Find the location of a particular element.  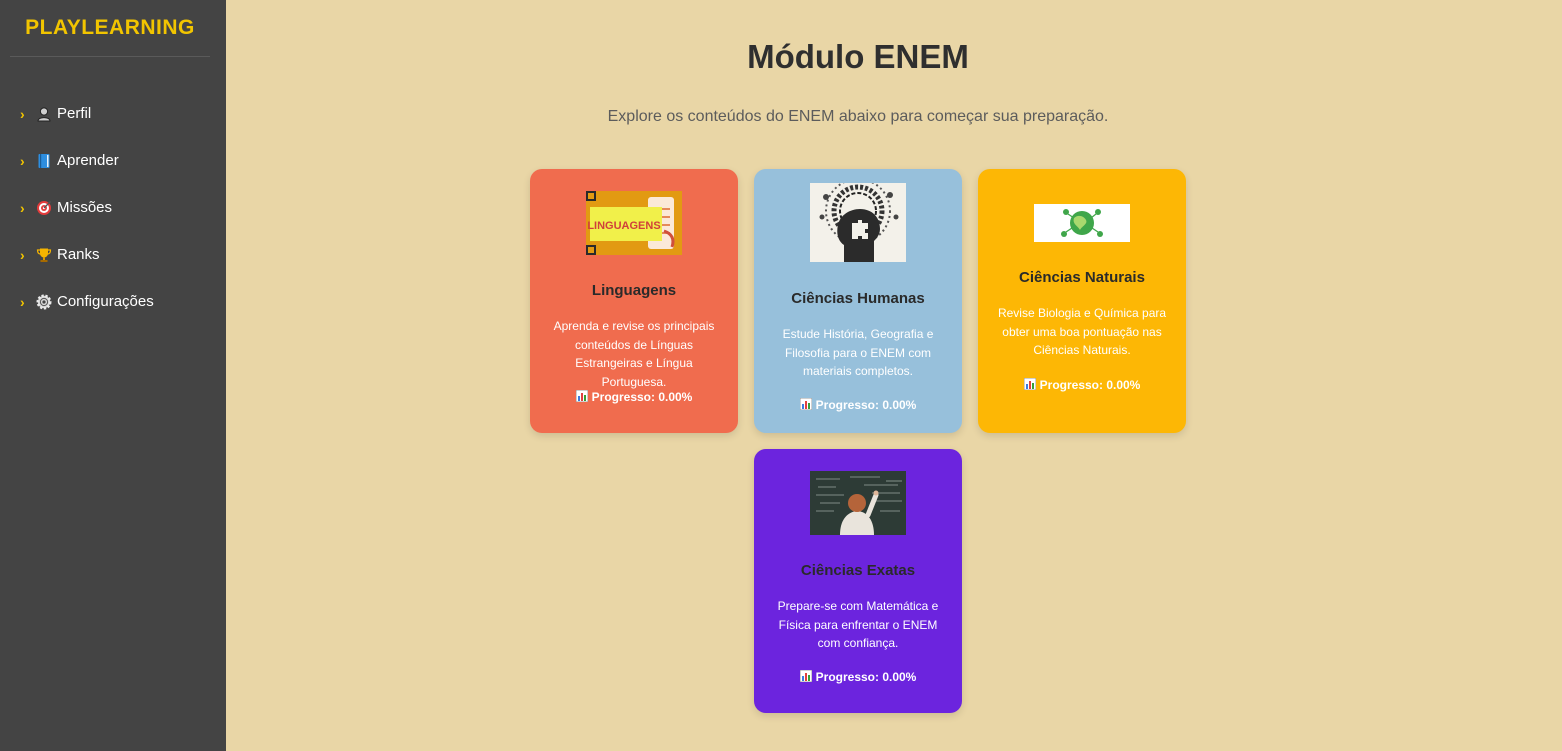

sidebar-item-aprender: › Aprender is located at coordinates (113, 160).